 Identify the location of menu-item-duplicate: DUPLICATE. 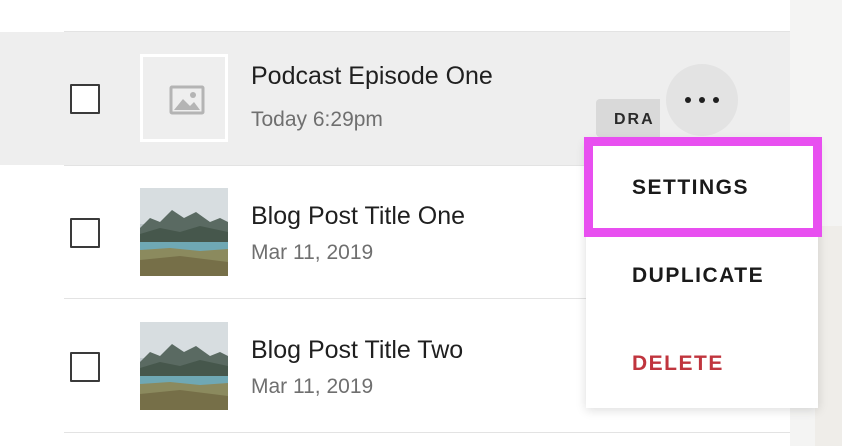
(698, 276).